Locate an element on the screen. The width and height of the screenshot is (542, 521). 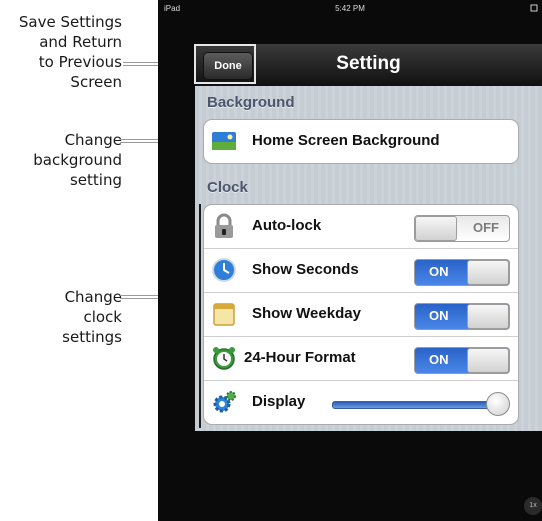
callout-line: and Return is located at coordinates (80, 42).